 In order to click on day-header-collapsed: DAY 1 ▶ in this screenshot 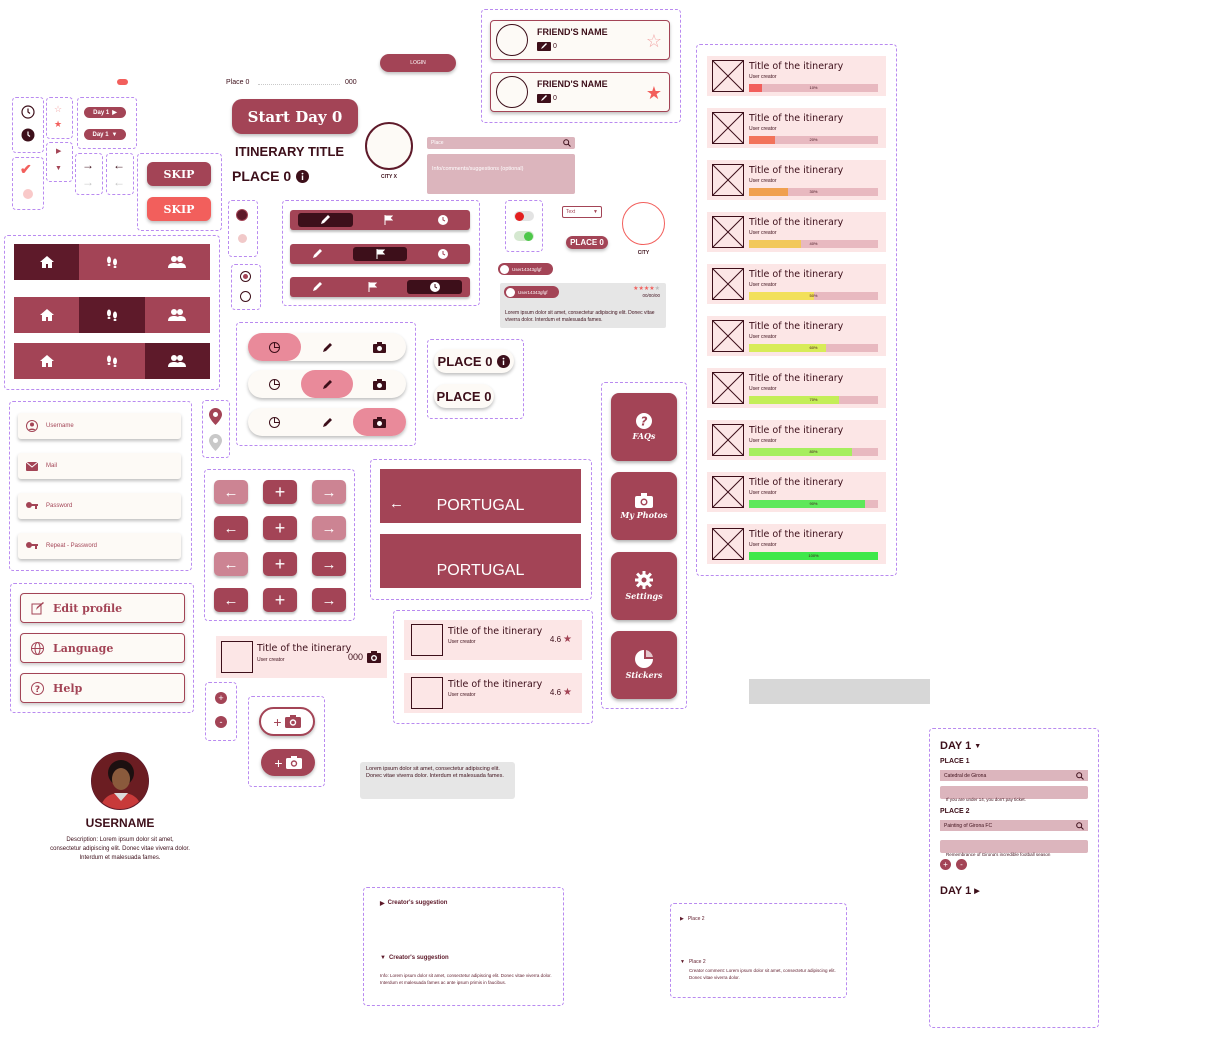, I will do `click(960, 891)`.